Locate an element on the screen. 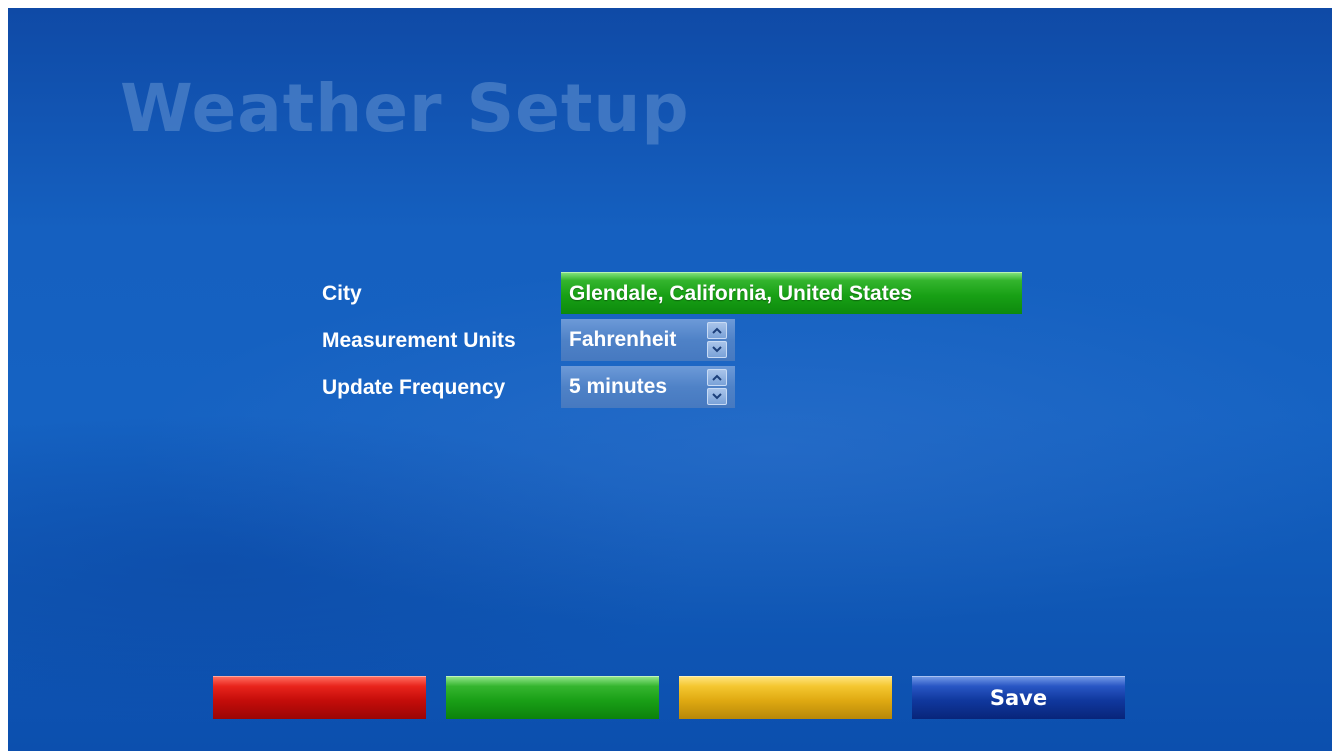  update-frequency-value: 5 minutes is located at coordinates (618, 386).